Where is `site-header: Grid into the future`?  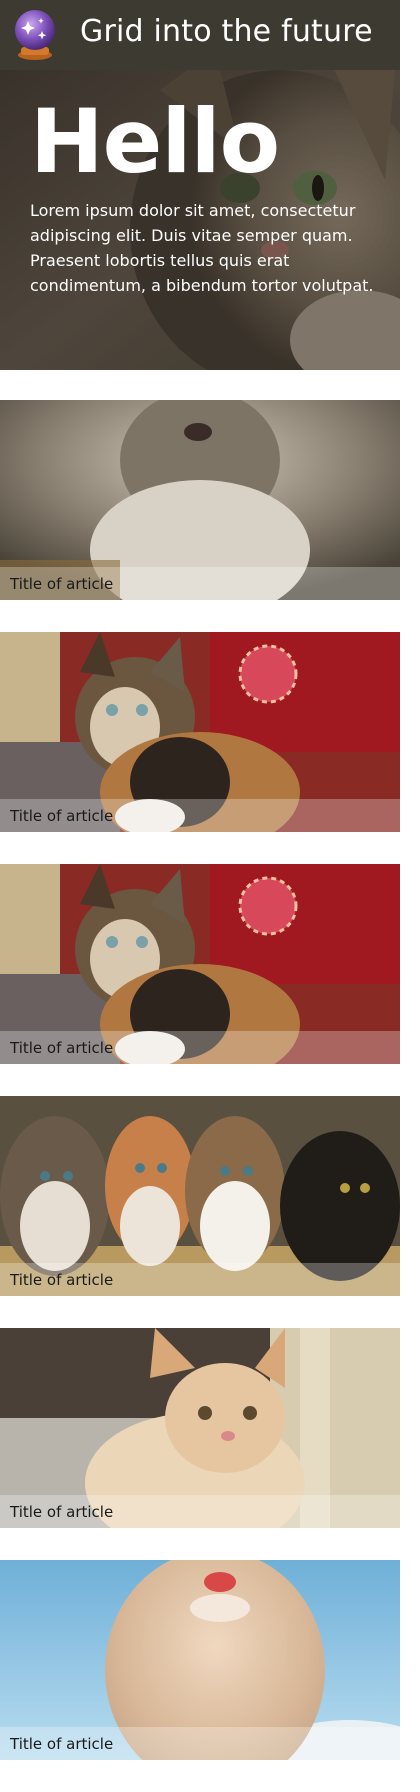 site-header: Grid into the future is located at coordinates (200, 35).